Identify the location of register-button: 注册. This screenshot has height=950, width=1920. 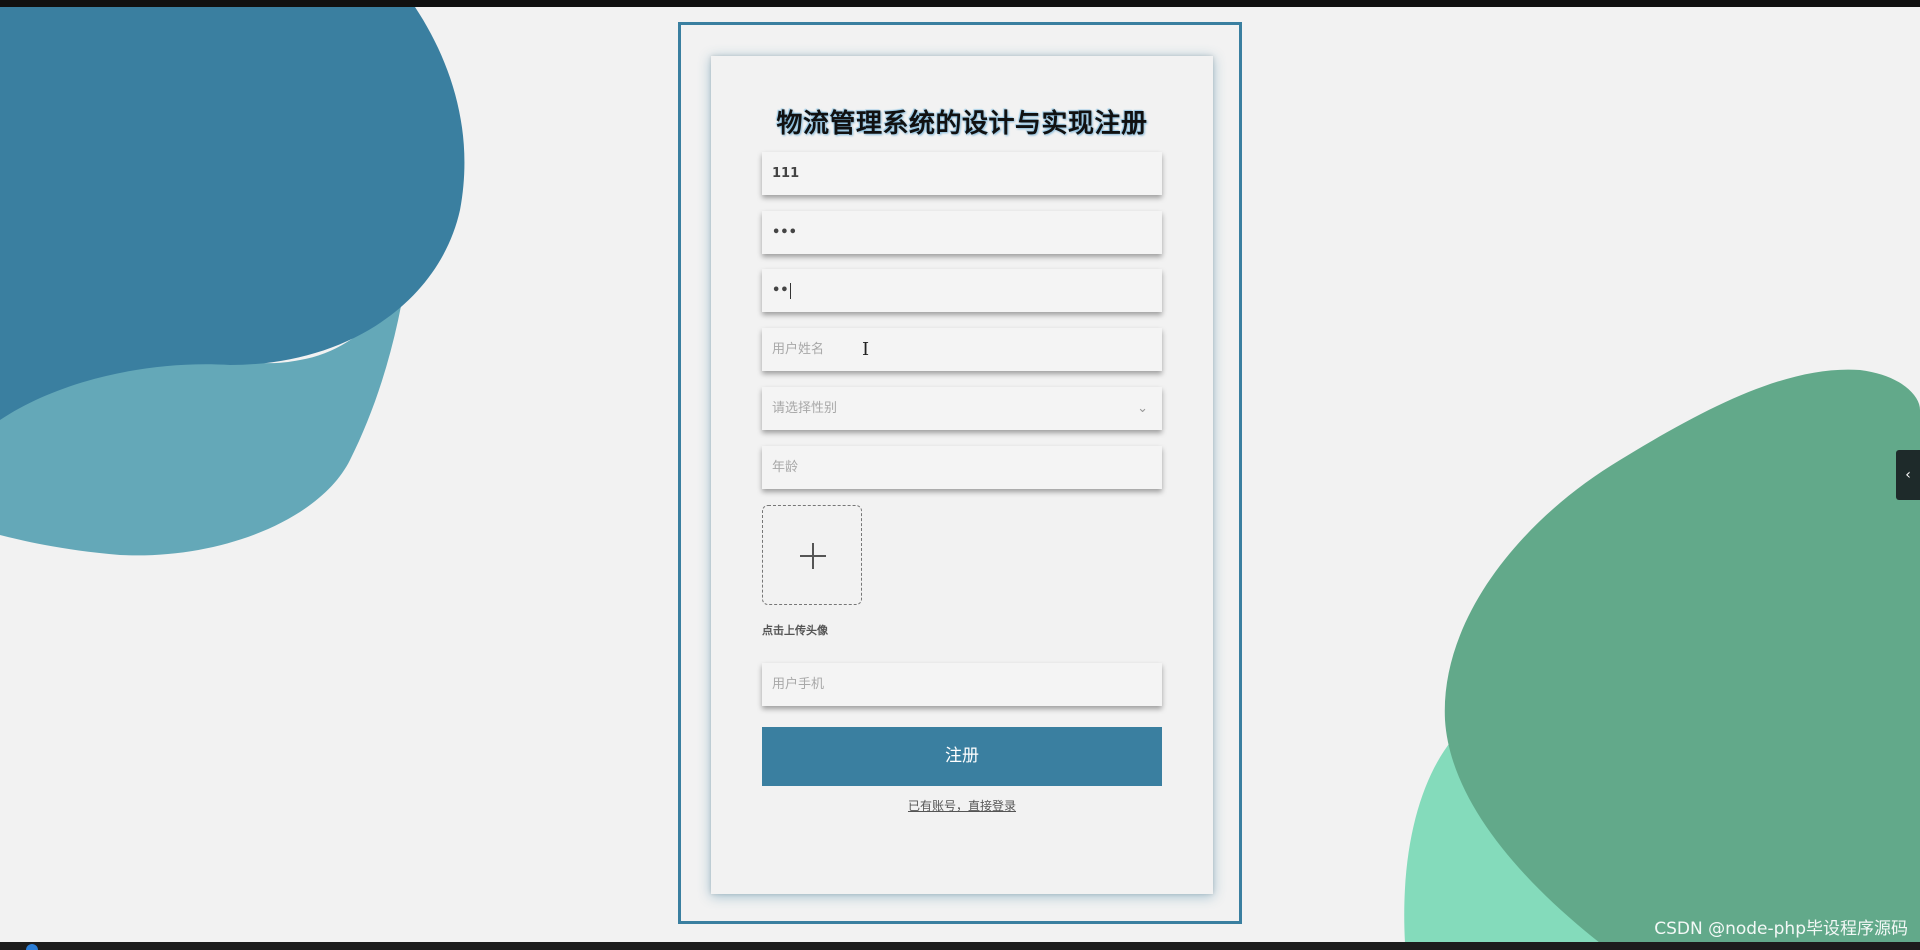
(962, 756).